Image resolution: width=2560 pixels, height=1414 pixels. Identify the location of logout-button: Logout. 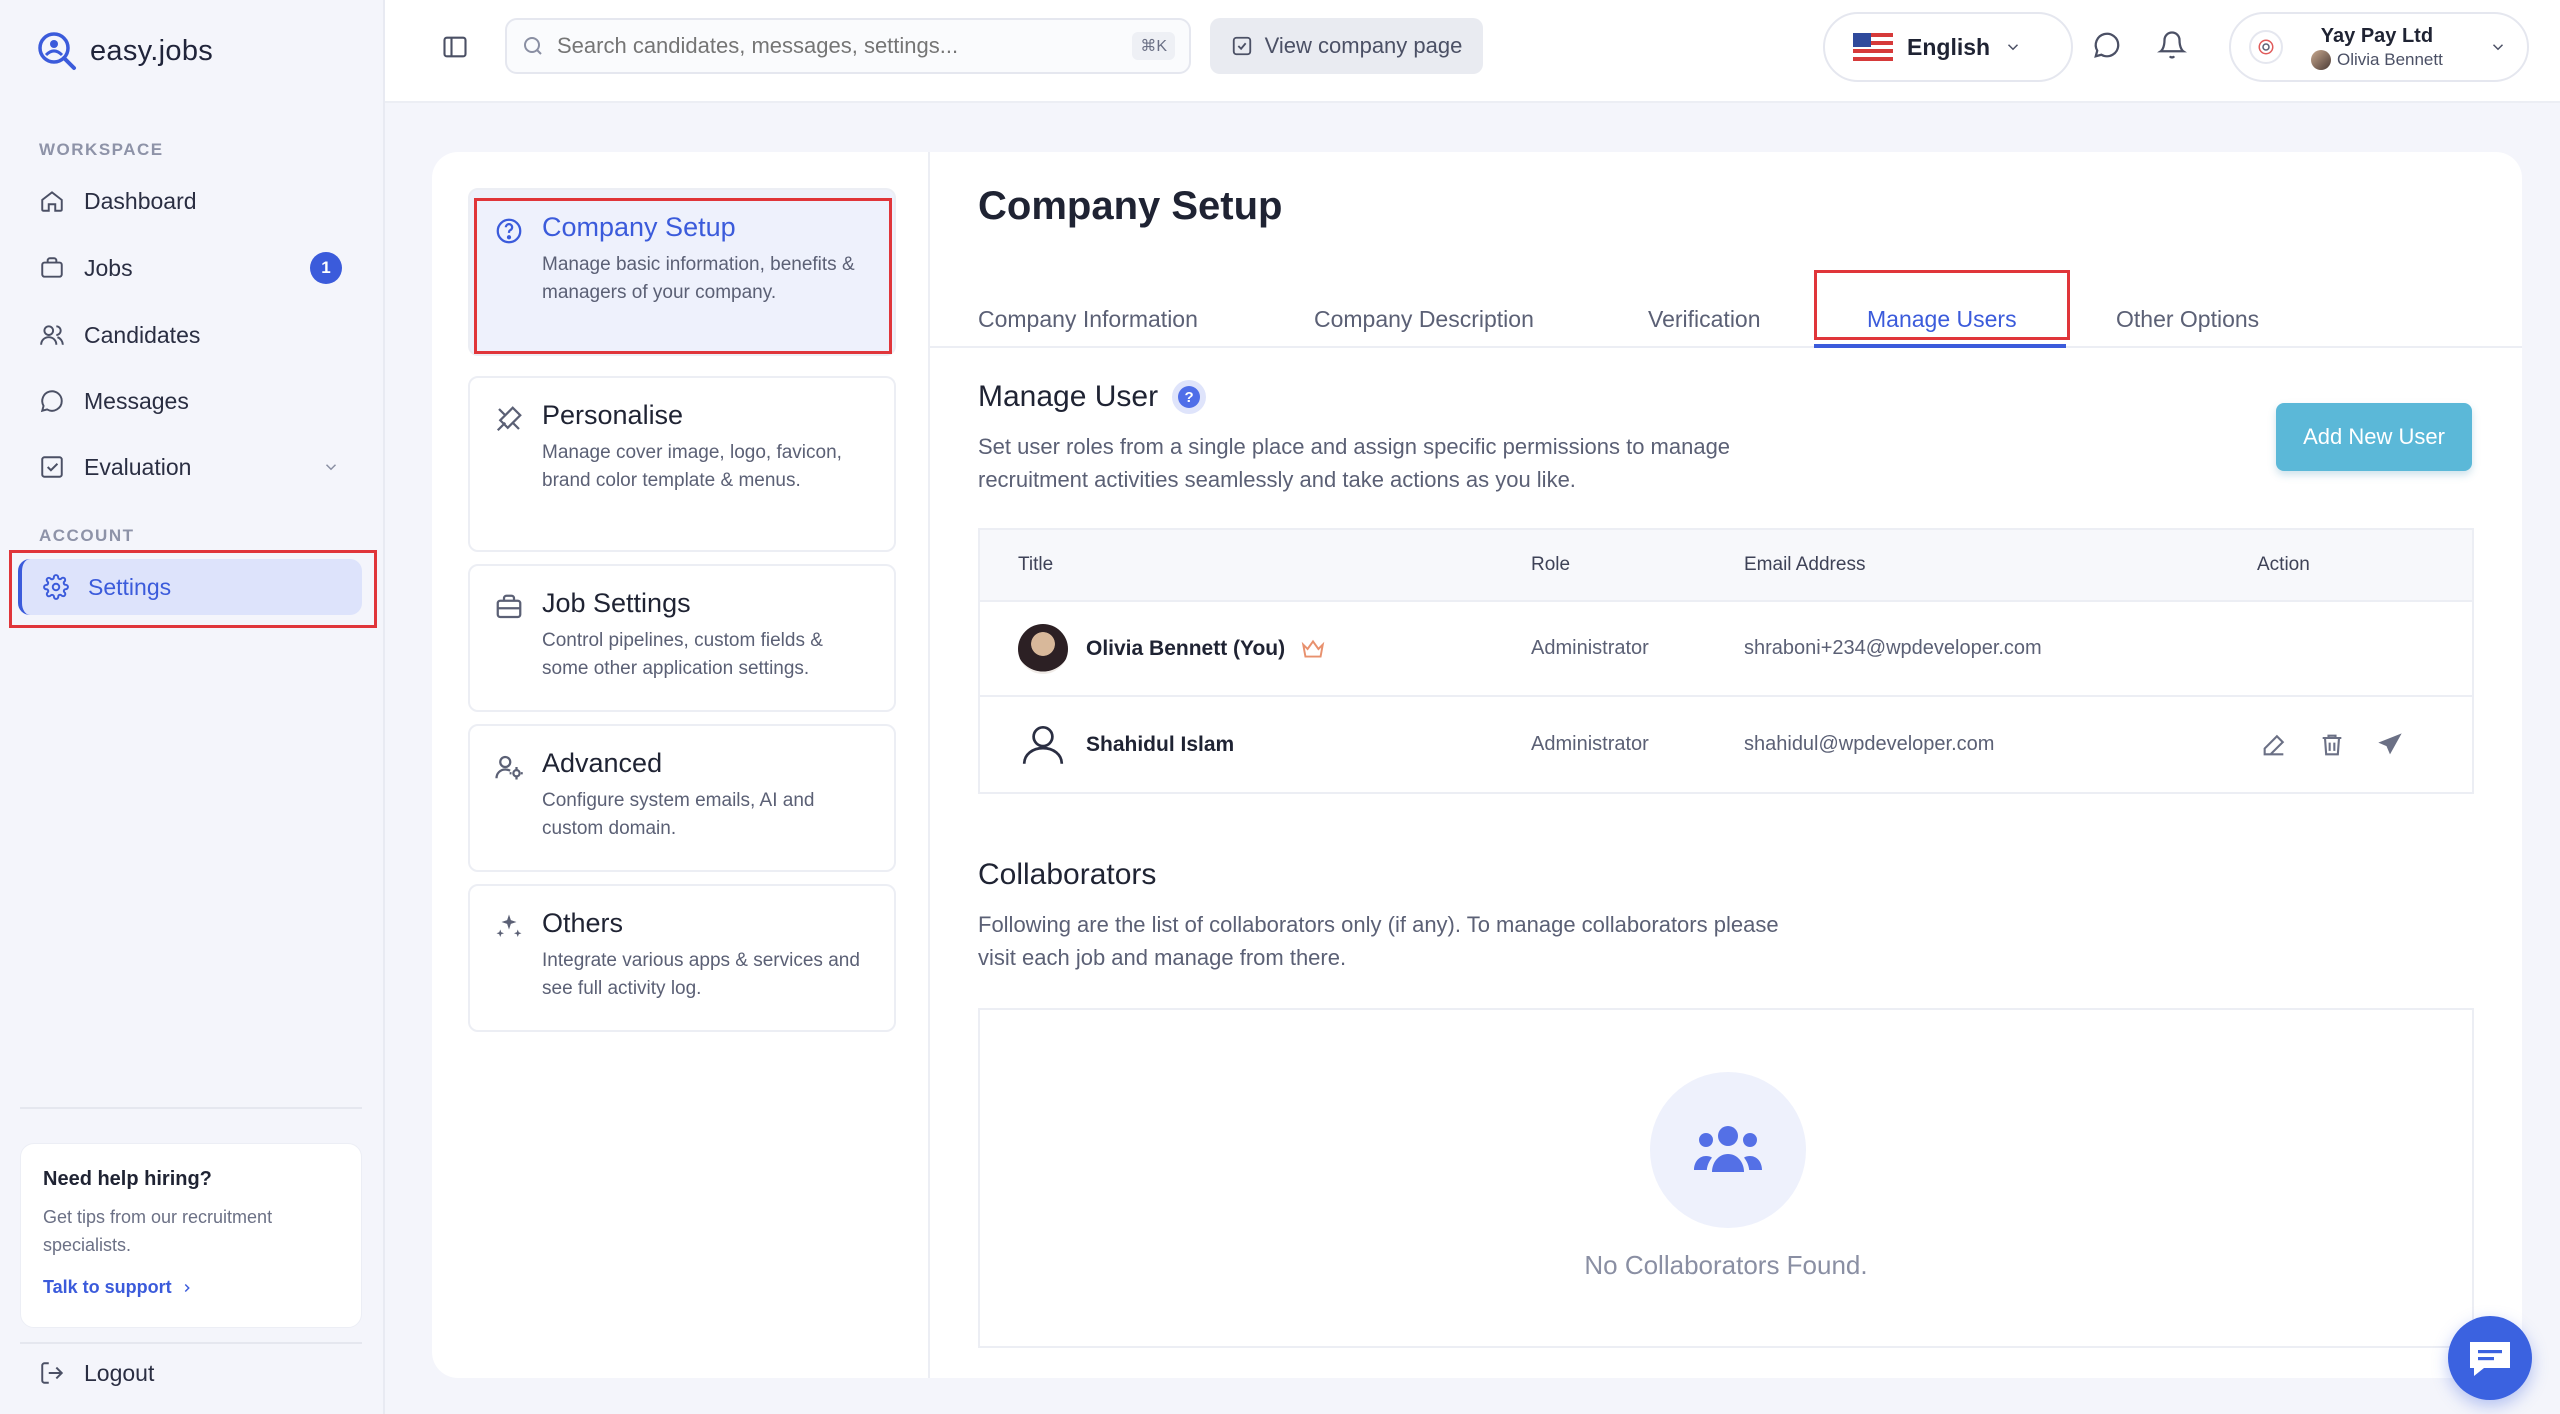
(190, 1373).